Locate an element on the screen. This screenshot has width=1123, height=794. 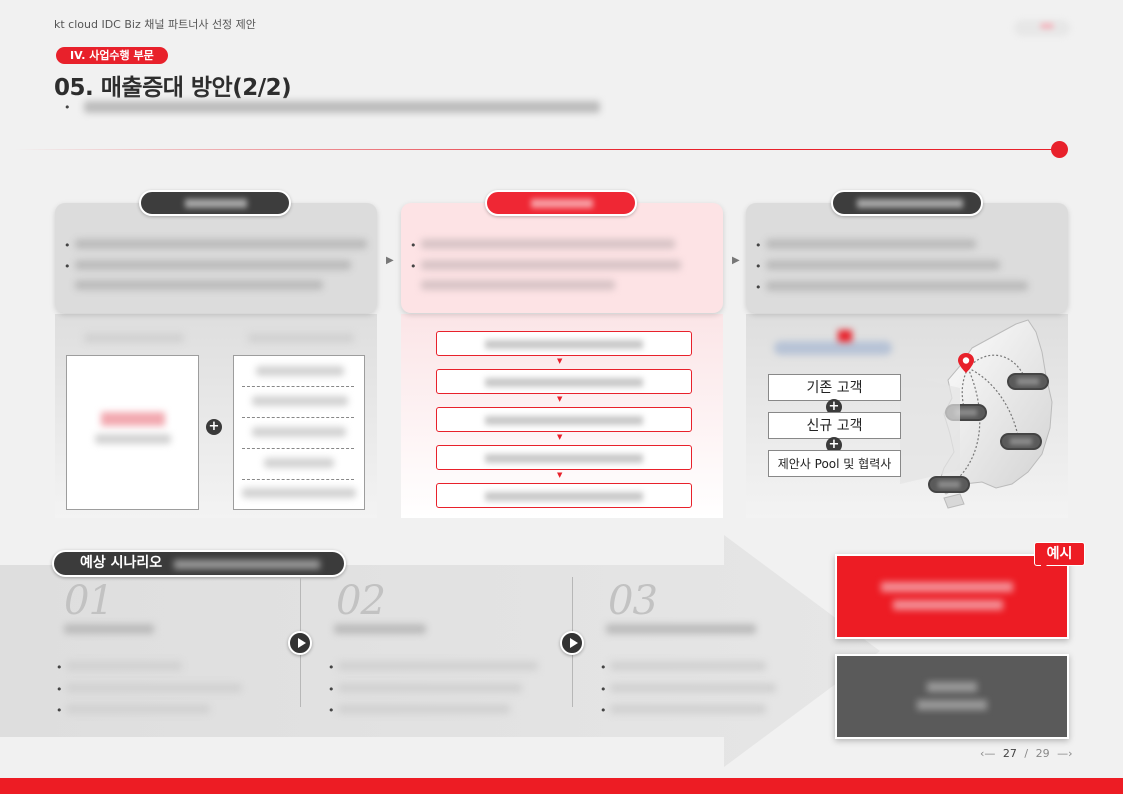
scenario-label-pill: 예상 시나리오 is located at coordinates (199, 563).